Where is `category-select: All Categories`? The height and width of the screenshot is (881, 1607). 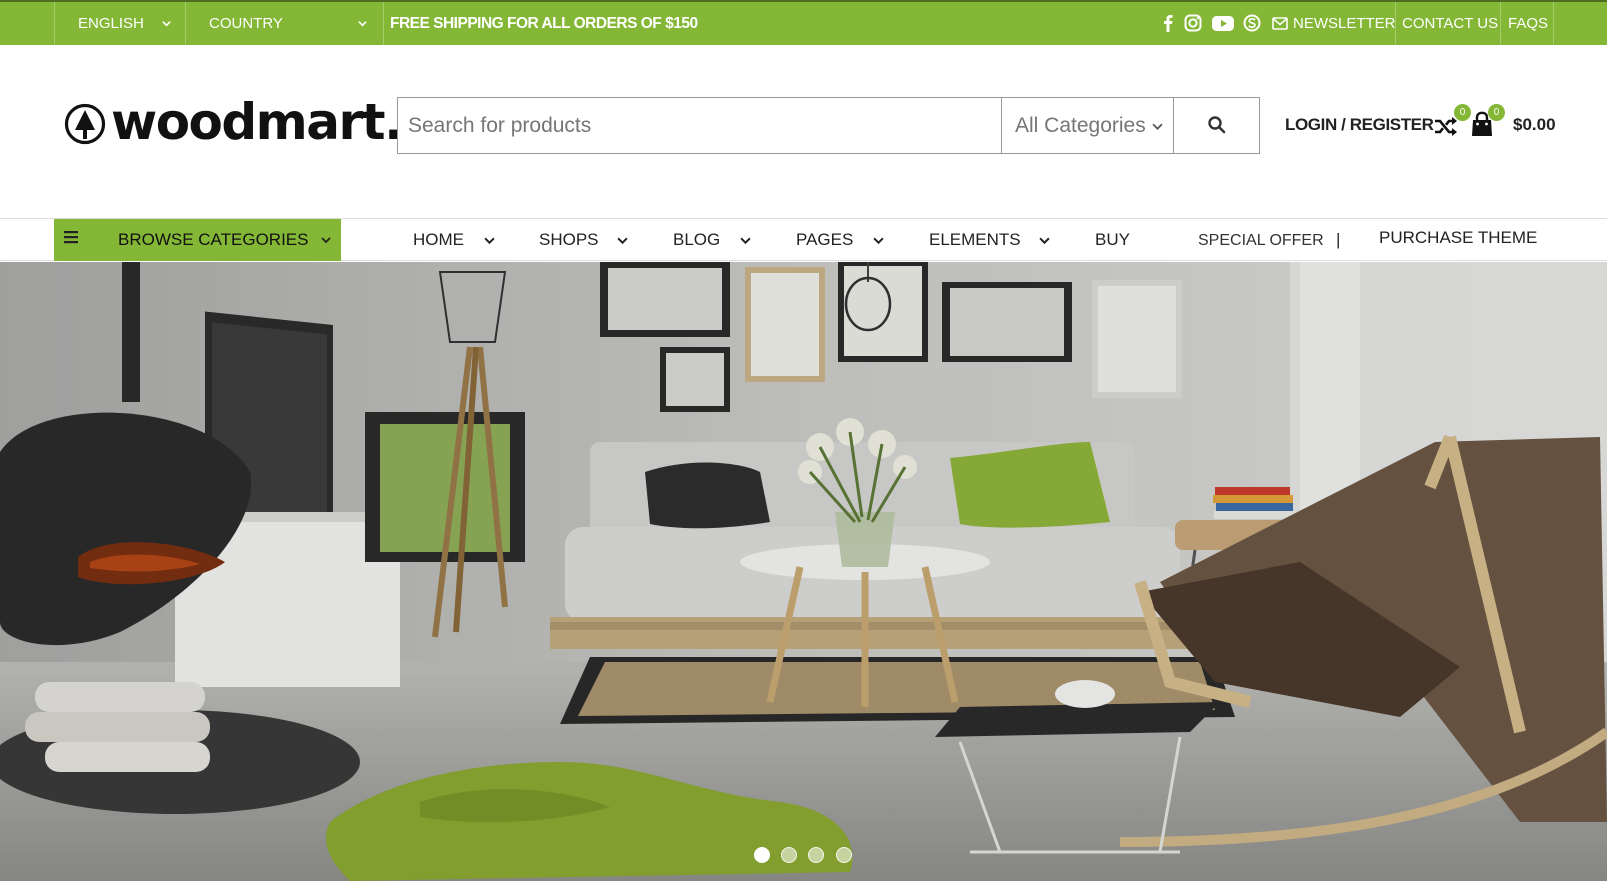 category-select: All Categories is located at coordinates (1087, 125).